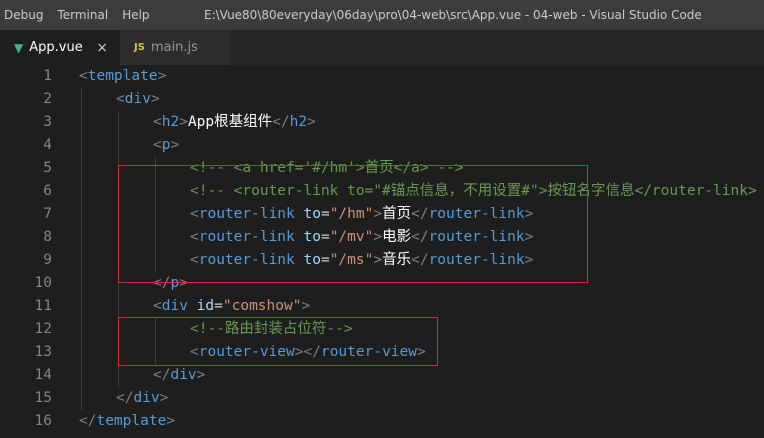  Describe the element at coordinates (382, 421) in the screenshot. I see `code-line: 16 </template>` at that location.